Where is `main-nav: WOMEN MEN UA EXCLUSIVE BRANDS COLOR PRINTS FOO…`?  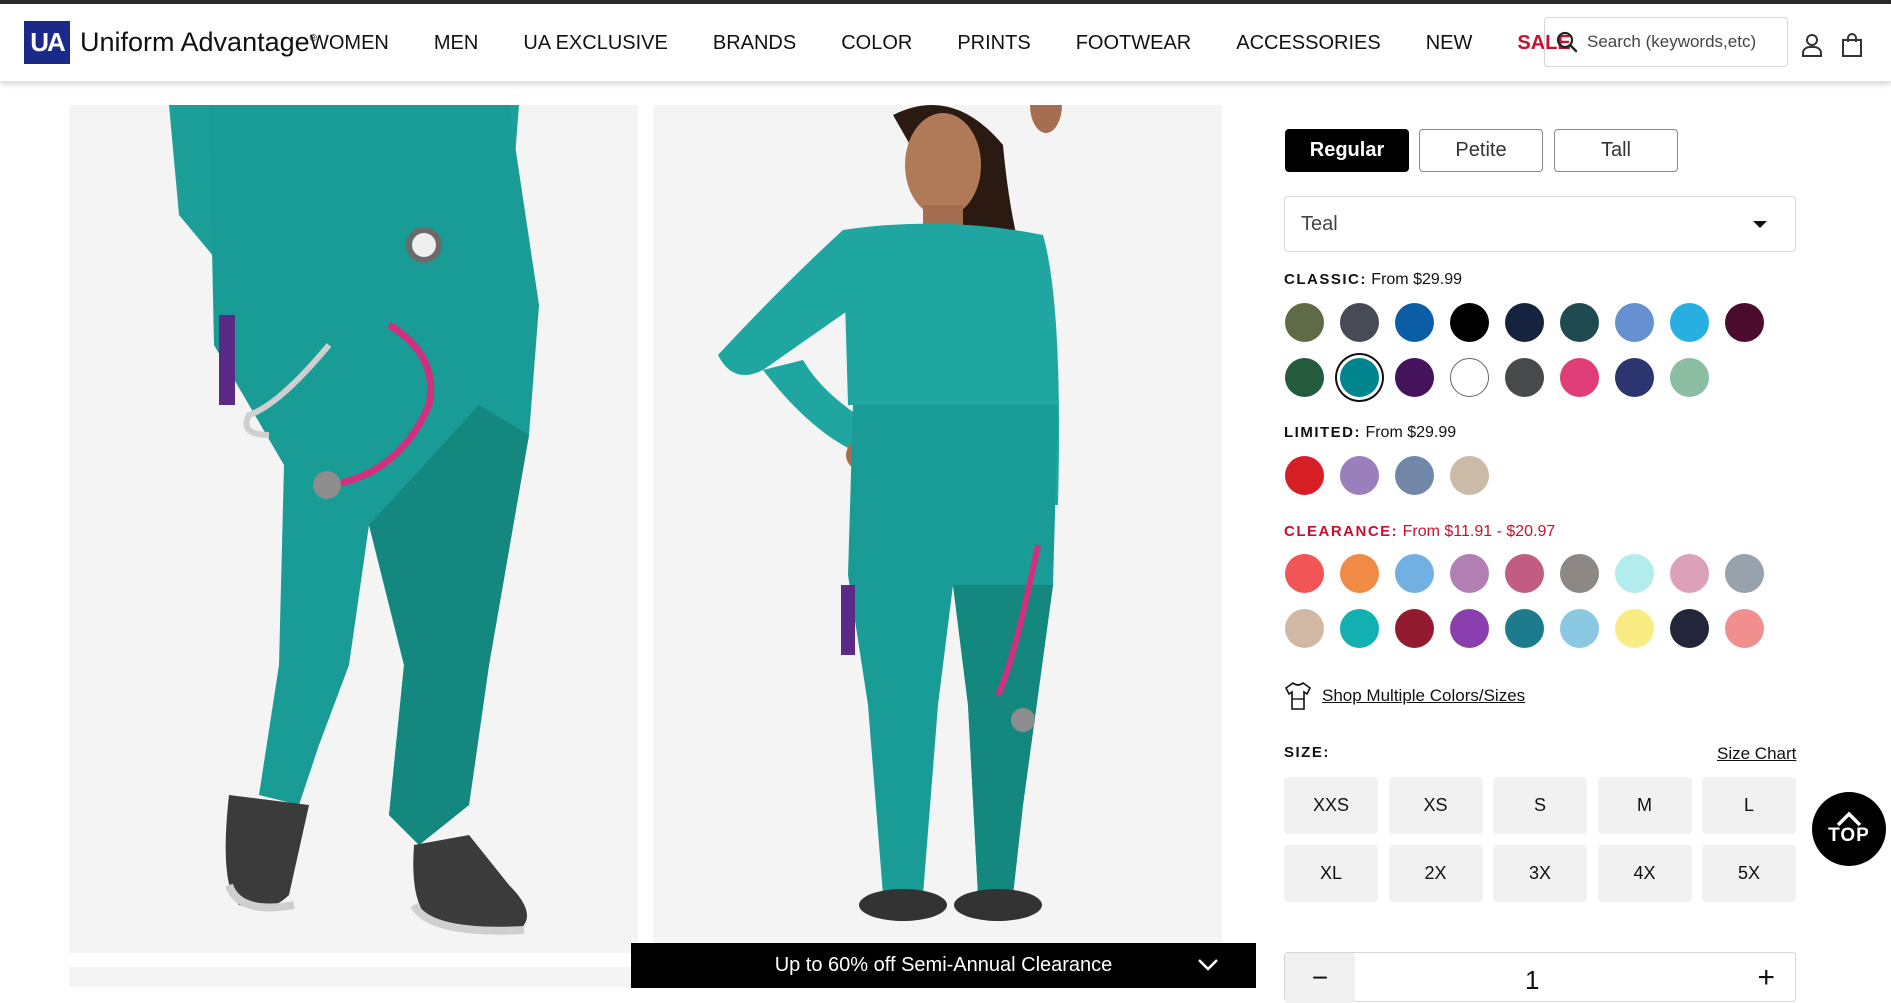 main-nav: WOMEN MEN UA EXCLUSIVE BRANDS COLOR PRINTS FOO… is located at coordinates (963, 43).